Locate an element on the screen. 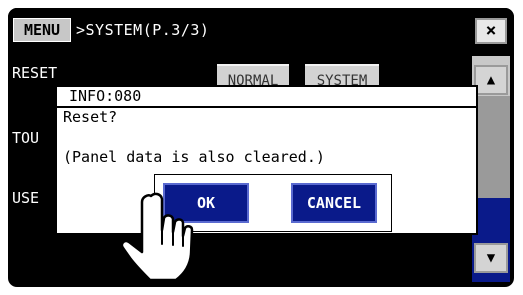 The height and width of the screenshot is (295, 523). scroll-up-button: ▲ is located at coordinates (491, 80).